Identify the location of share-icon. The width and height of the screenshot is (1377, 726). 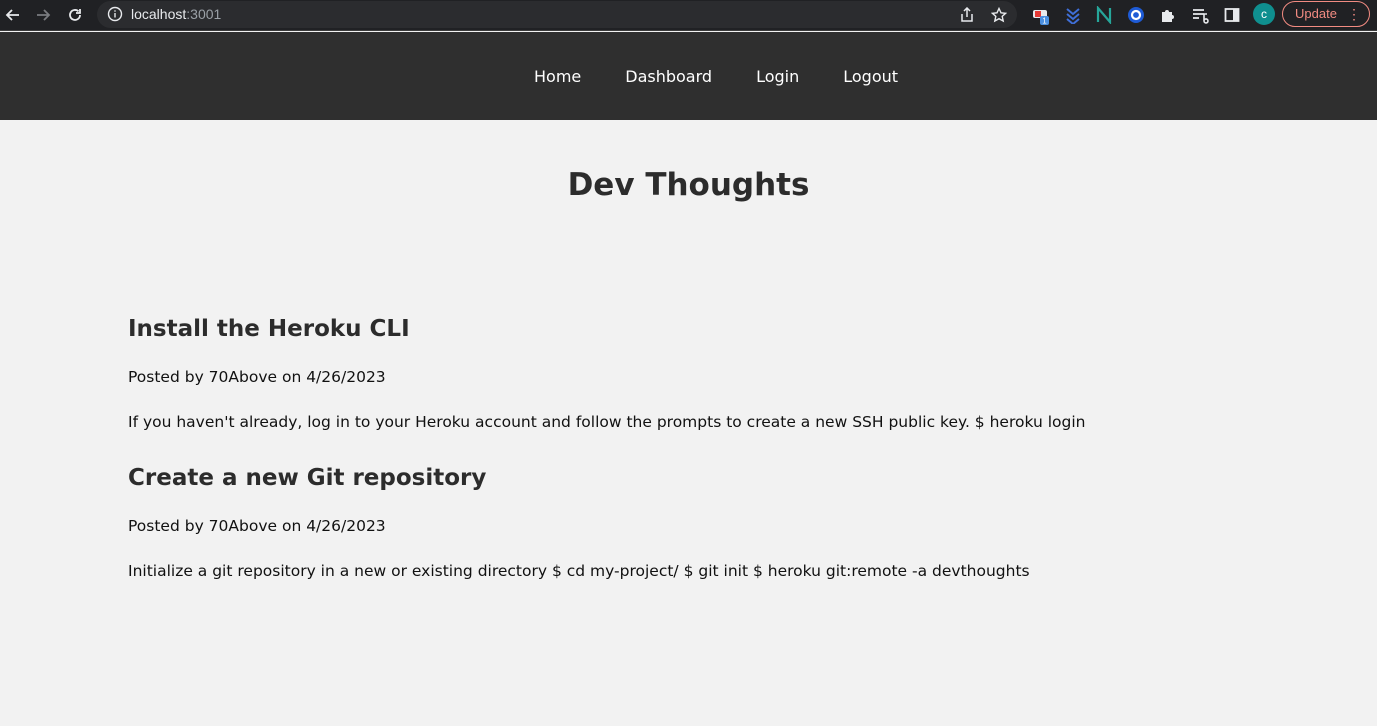
(967, 15).